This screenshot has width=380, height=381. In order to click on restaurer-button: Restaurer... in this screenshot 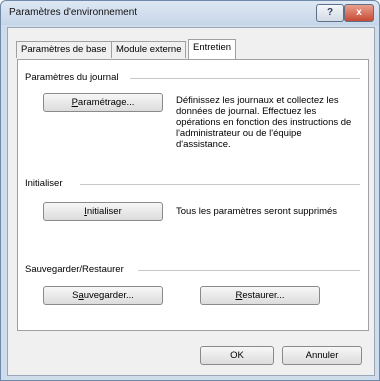, I will do `click(260, 295)`.